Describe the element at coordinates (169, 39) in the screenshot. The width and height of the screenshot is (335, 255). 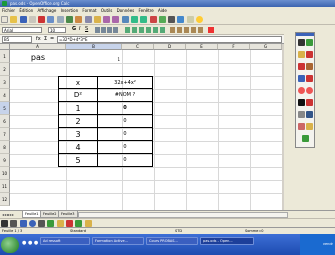
I see `formula-input: =32*D+4*3*E` at that location.